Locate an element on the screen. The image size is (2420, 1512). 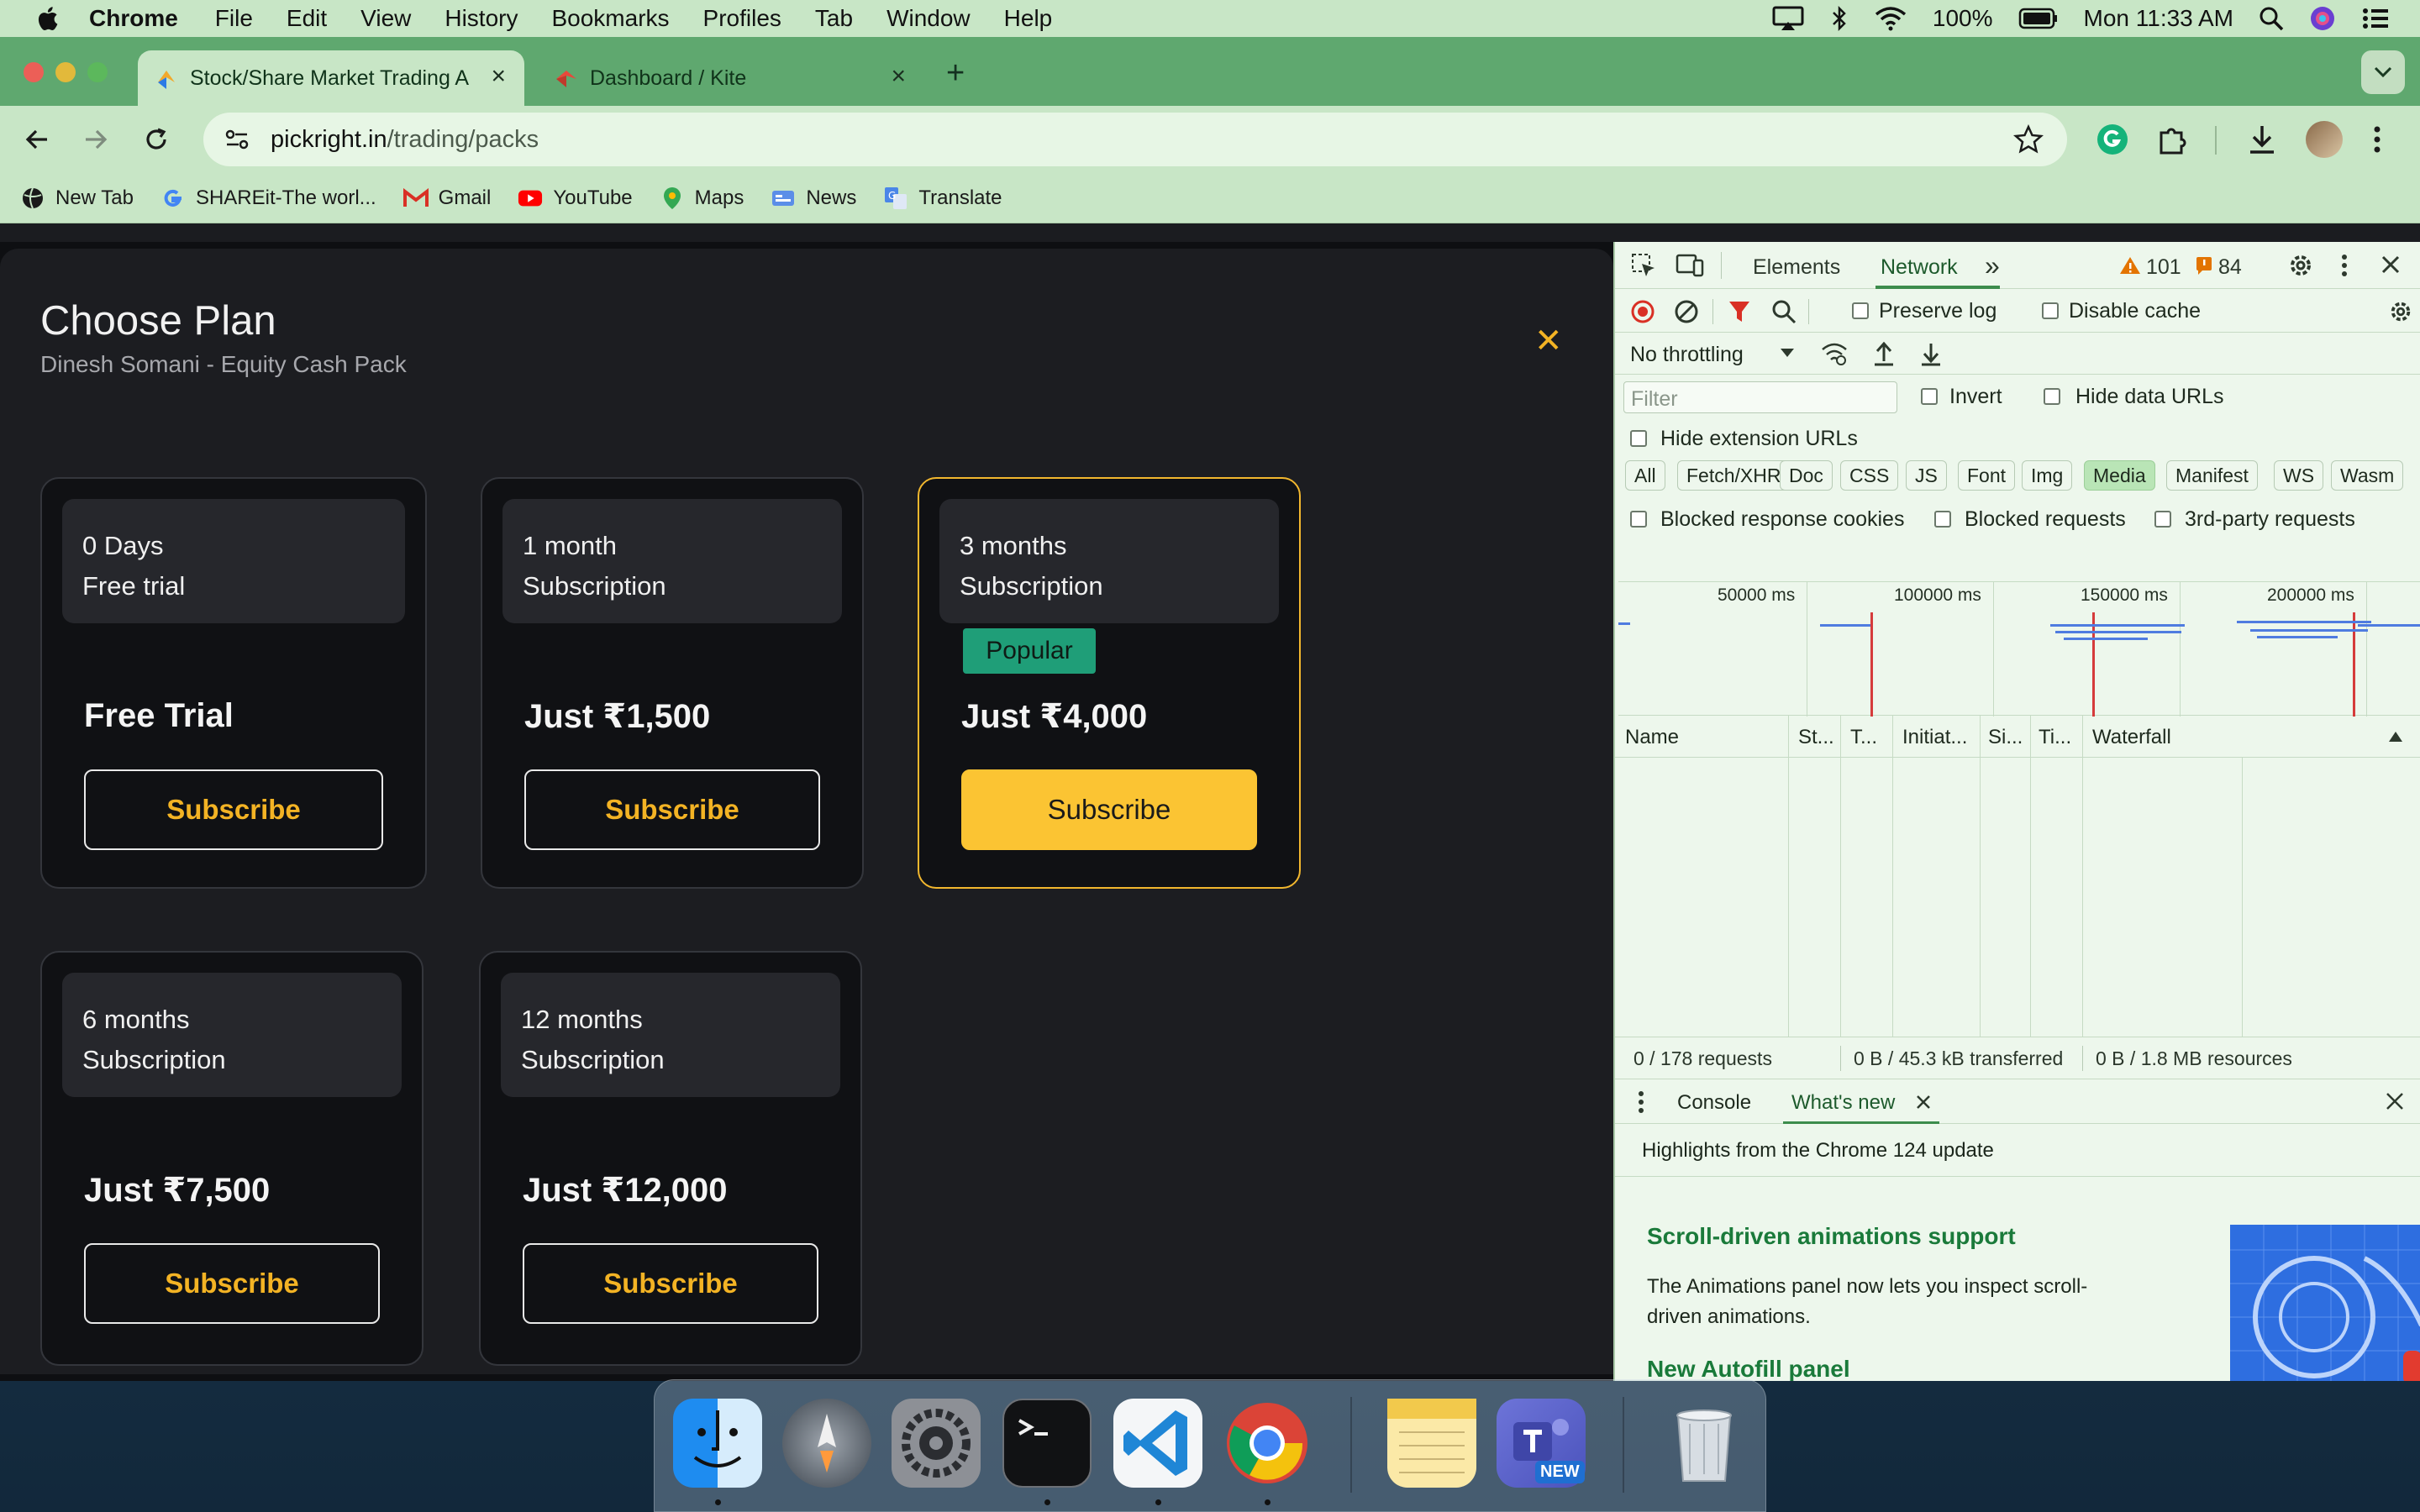
menu-bar-clock: Mon 11:33 AM is located at coordinates (2158, 18).